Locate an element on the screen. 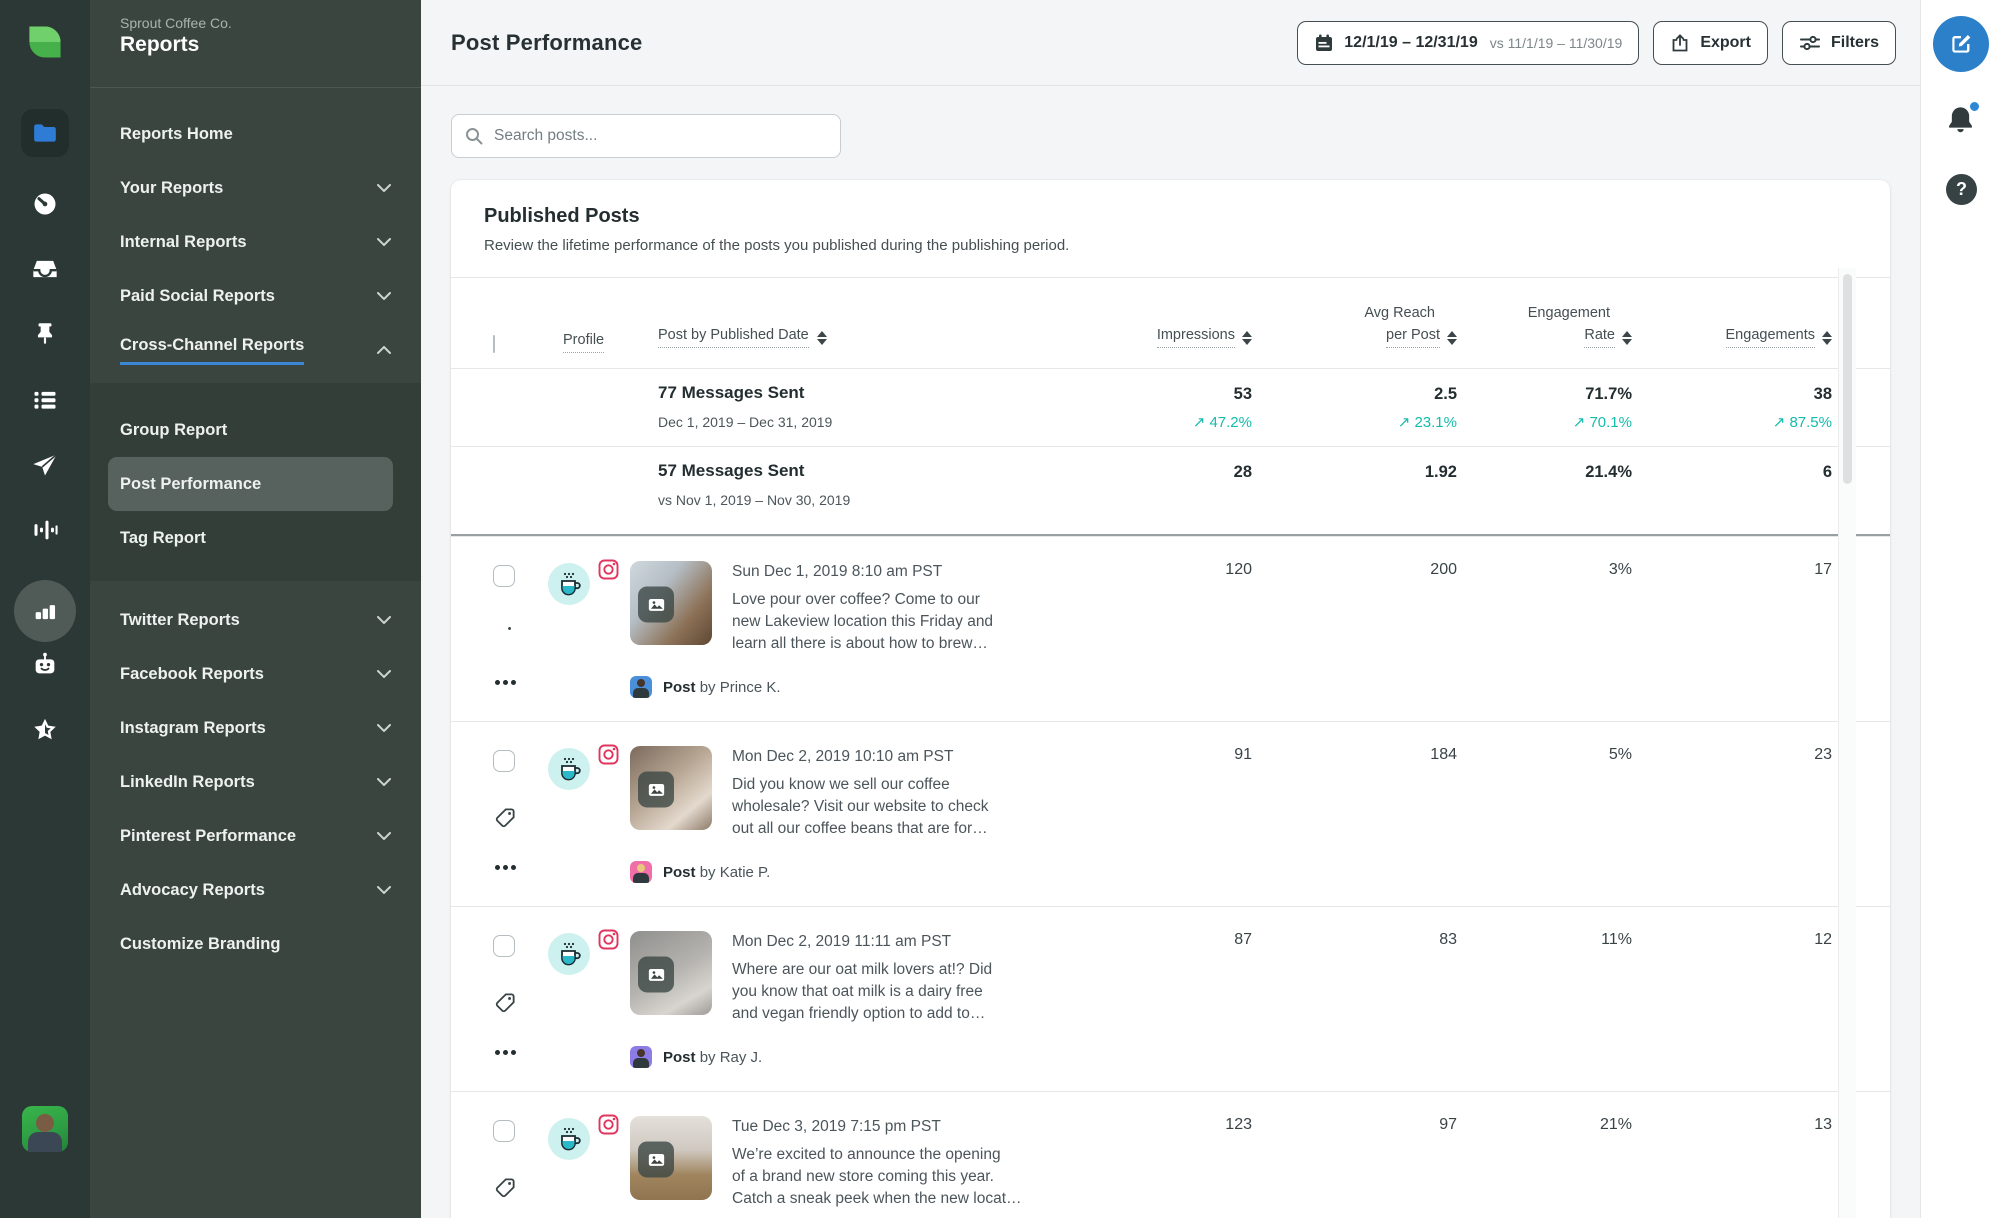 The width and height of the screenshot is (2000, 1218). column-engagement-rate: Engagement Rate is located at coordinates (1544, 336).